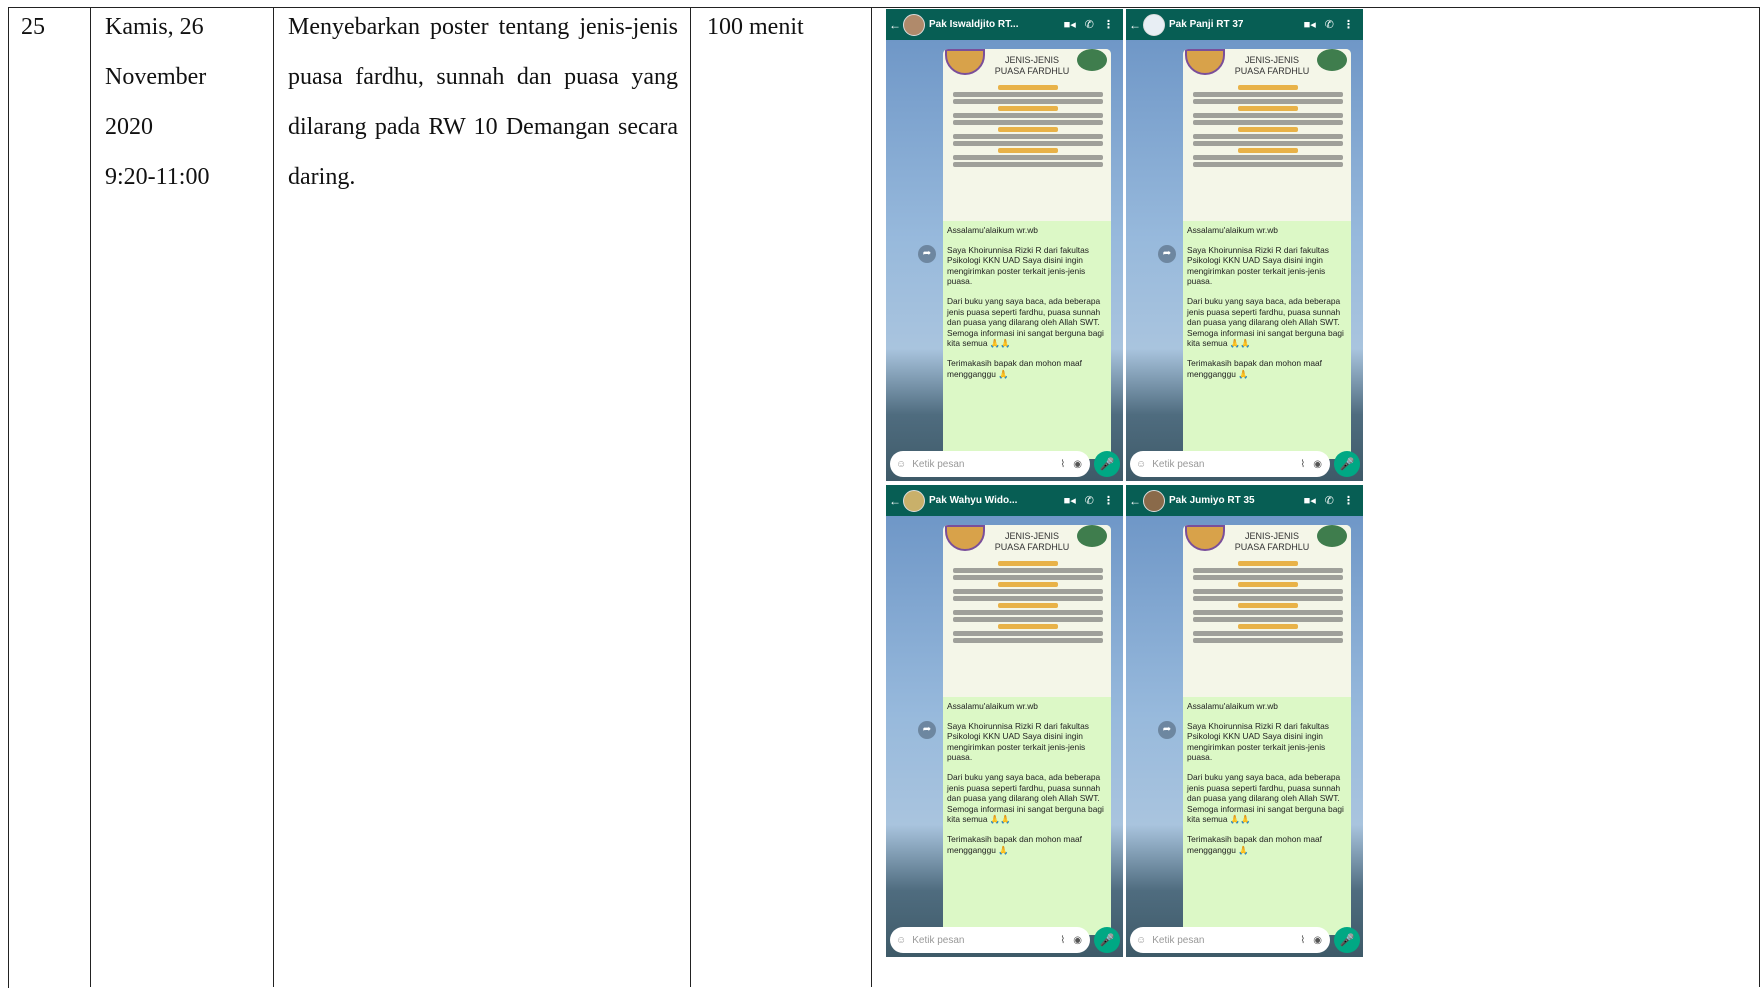 This screenshot has height=988, width=1760. I want to click on duration: 100 menit, so click(755, 27).